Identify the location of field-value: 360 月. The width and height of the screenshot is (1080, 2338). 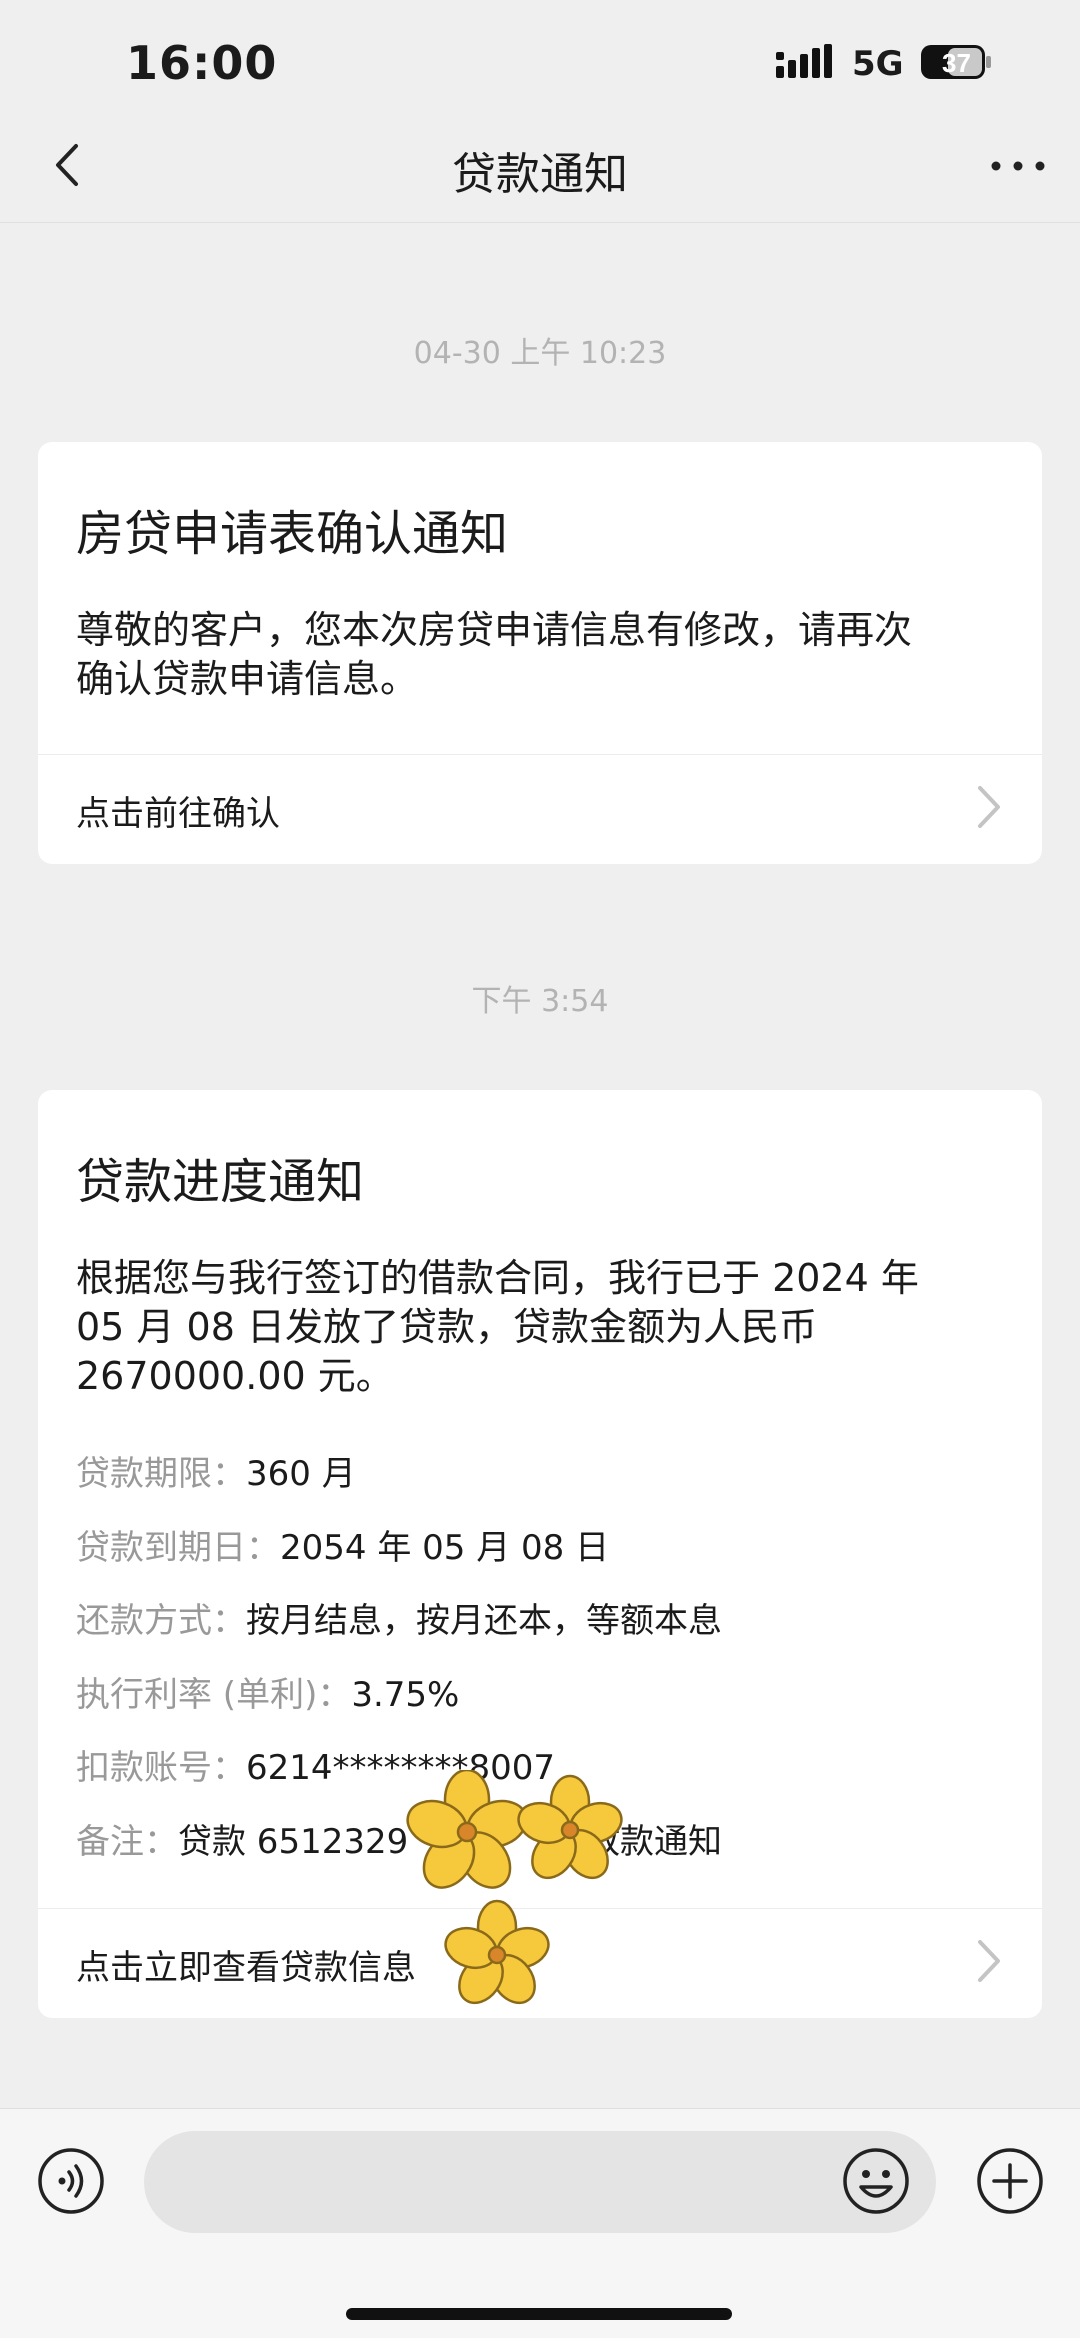
(301, 1474).